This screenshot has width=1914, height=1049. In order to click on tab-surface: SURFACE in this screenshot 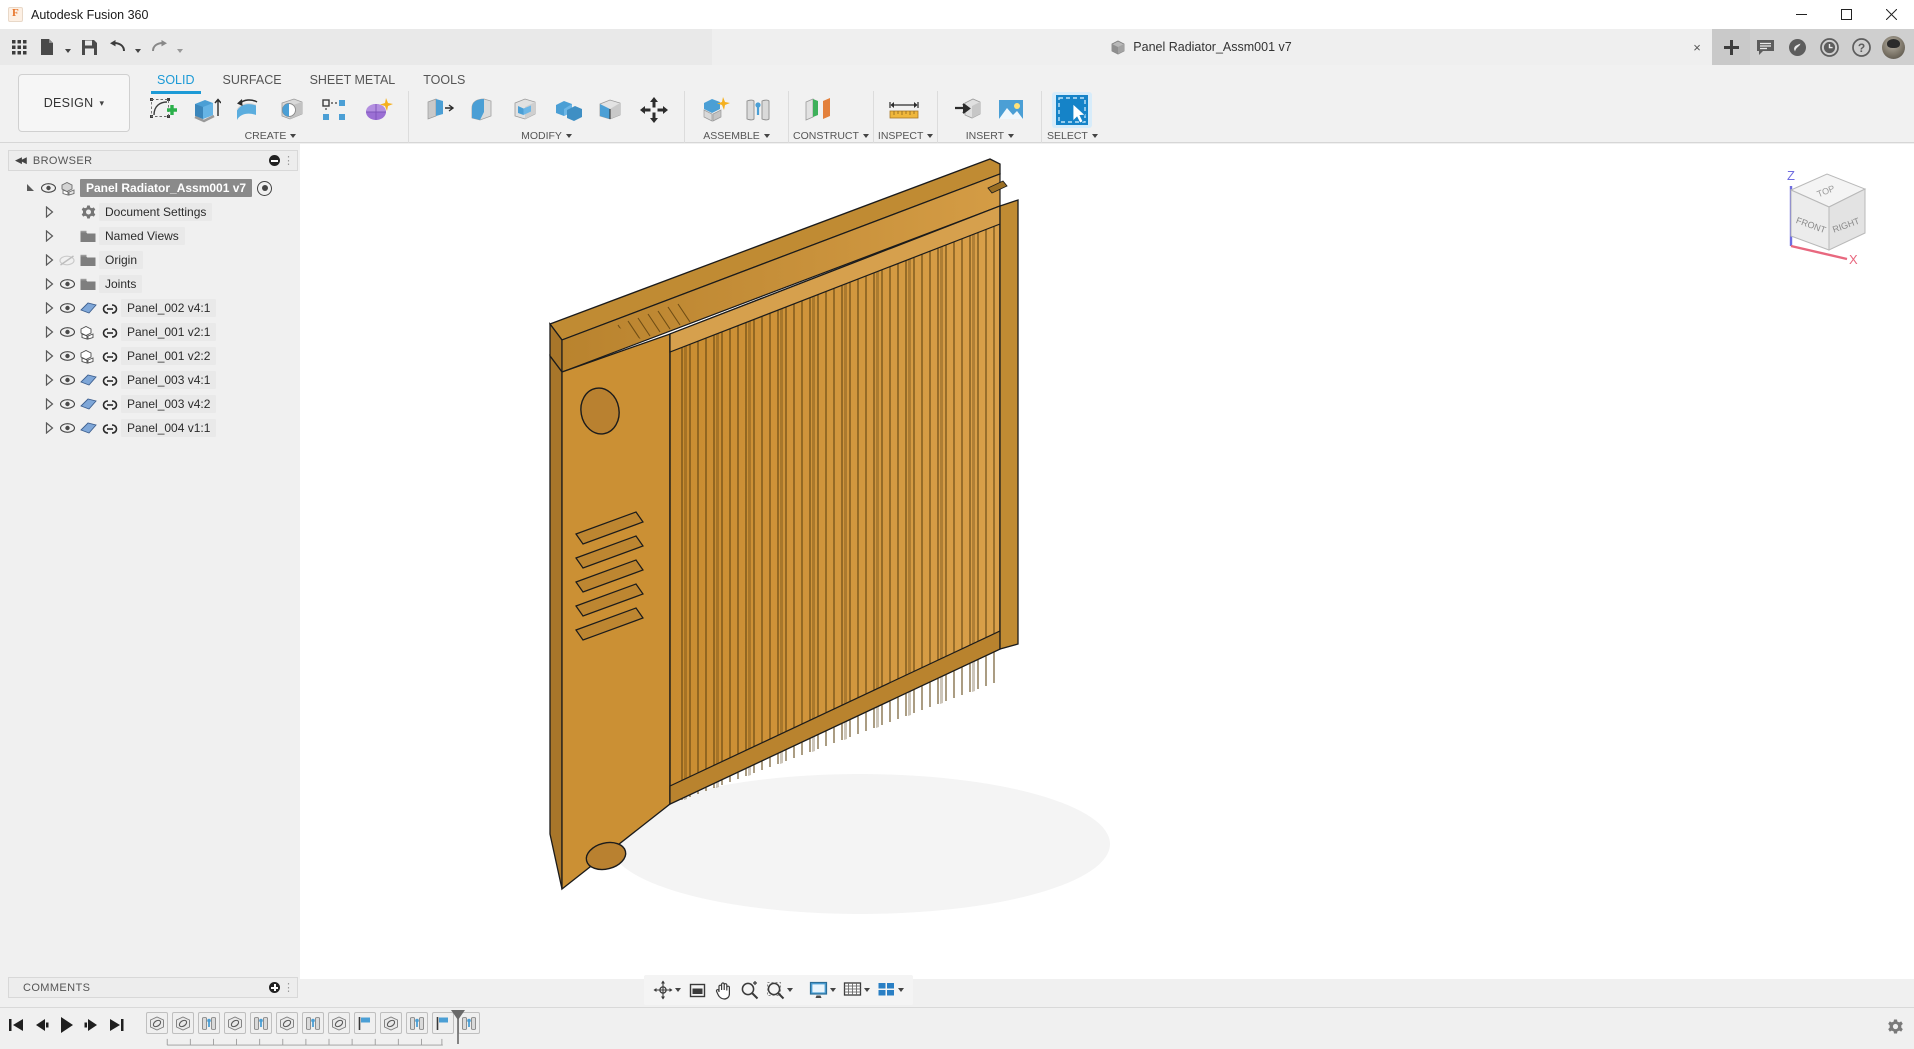, I will do `click(252, 80)`.